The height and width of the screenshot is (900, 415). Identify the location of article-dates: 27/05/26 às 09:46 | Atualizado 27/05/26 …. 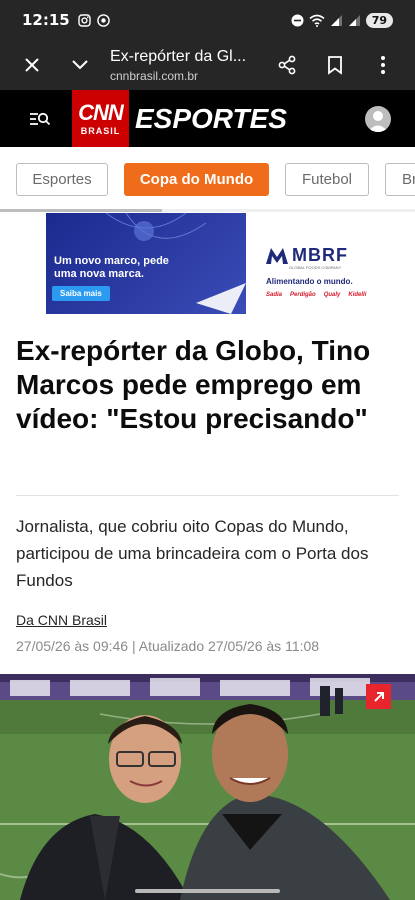
(168, 646).